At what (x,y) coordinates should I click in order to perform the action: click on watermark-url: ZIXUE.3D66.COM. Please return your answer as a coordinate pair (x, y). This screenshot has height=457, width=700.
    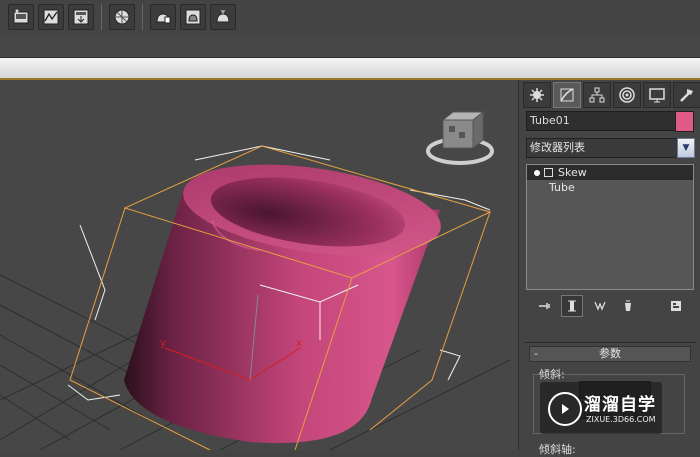
    Looking at the image, I should click on (621, 419).